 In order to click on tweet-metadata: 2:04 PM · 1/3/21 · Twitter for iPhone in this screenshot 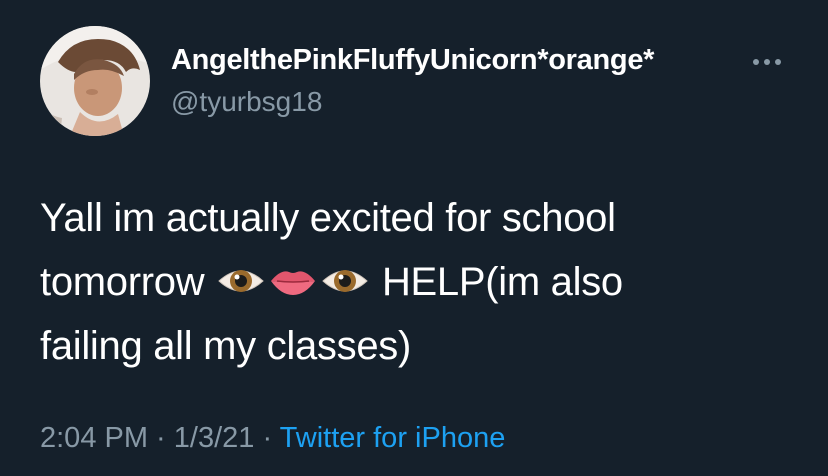, I will do `click(272, 438)`.